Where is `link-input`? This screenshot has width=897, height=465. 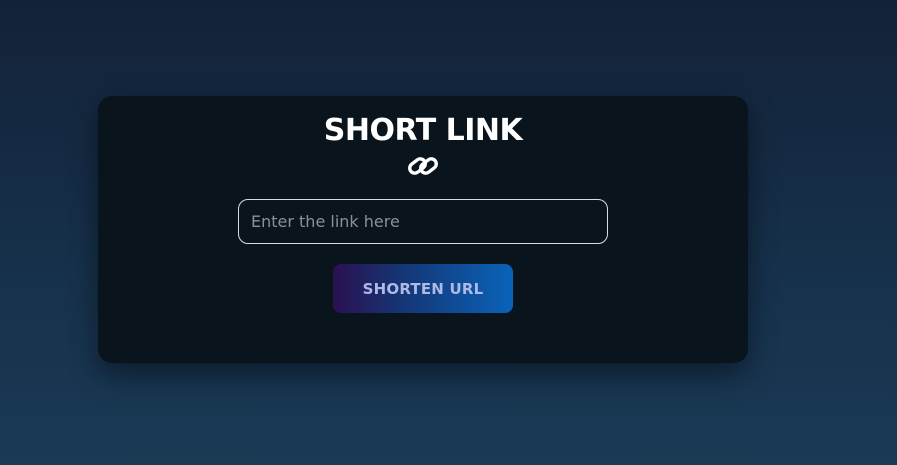 link-input is located at coordinates (423, 221).